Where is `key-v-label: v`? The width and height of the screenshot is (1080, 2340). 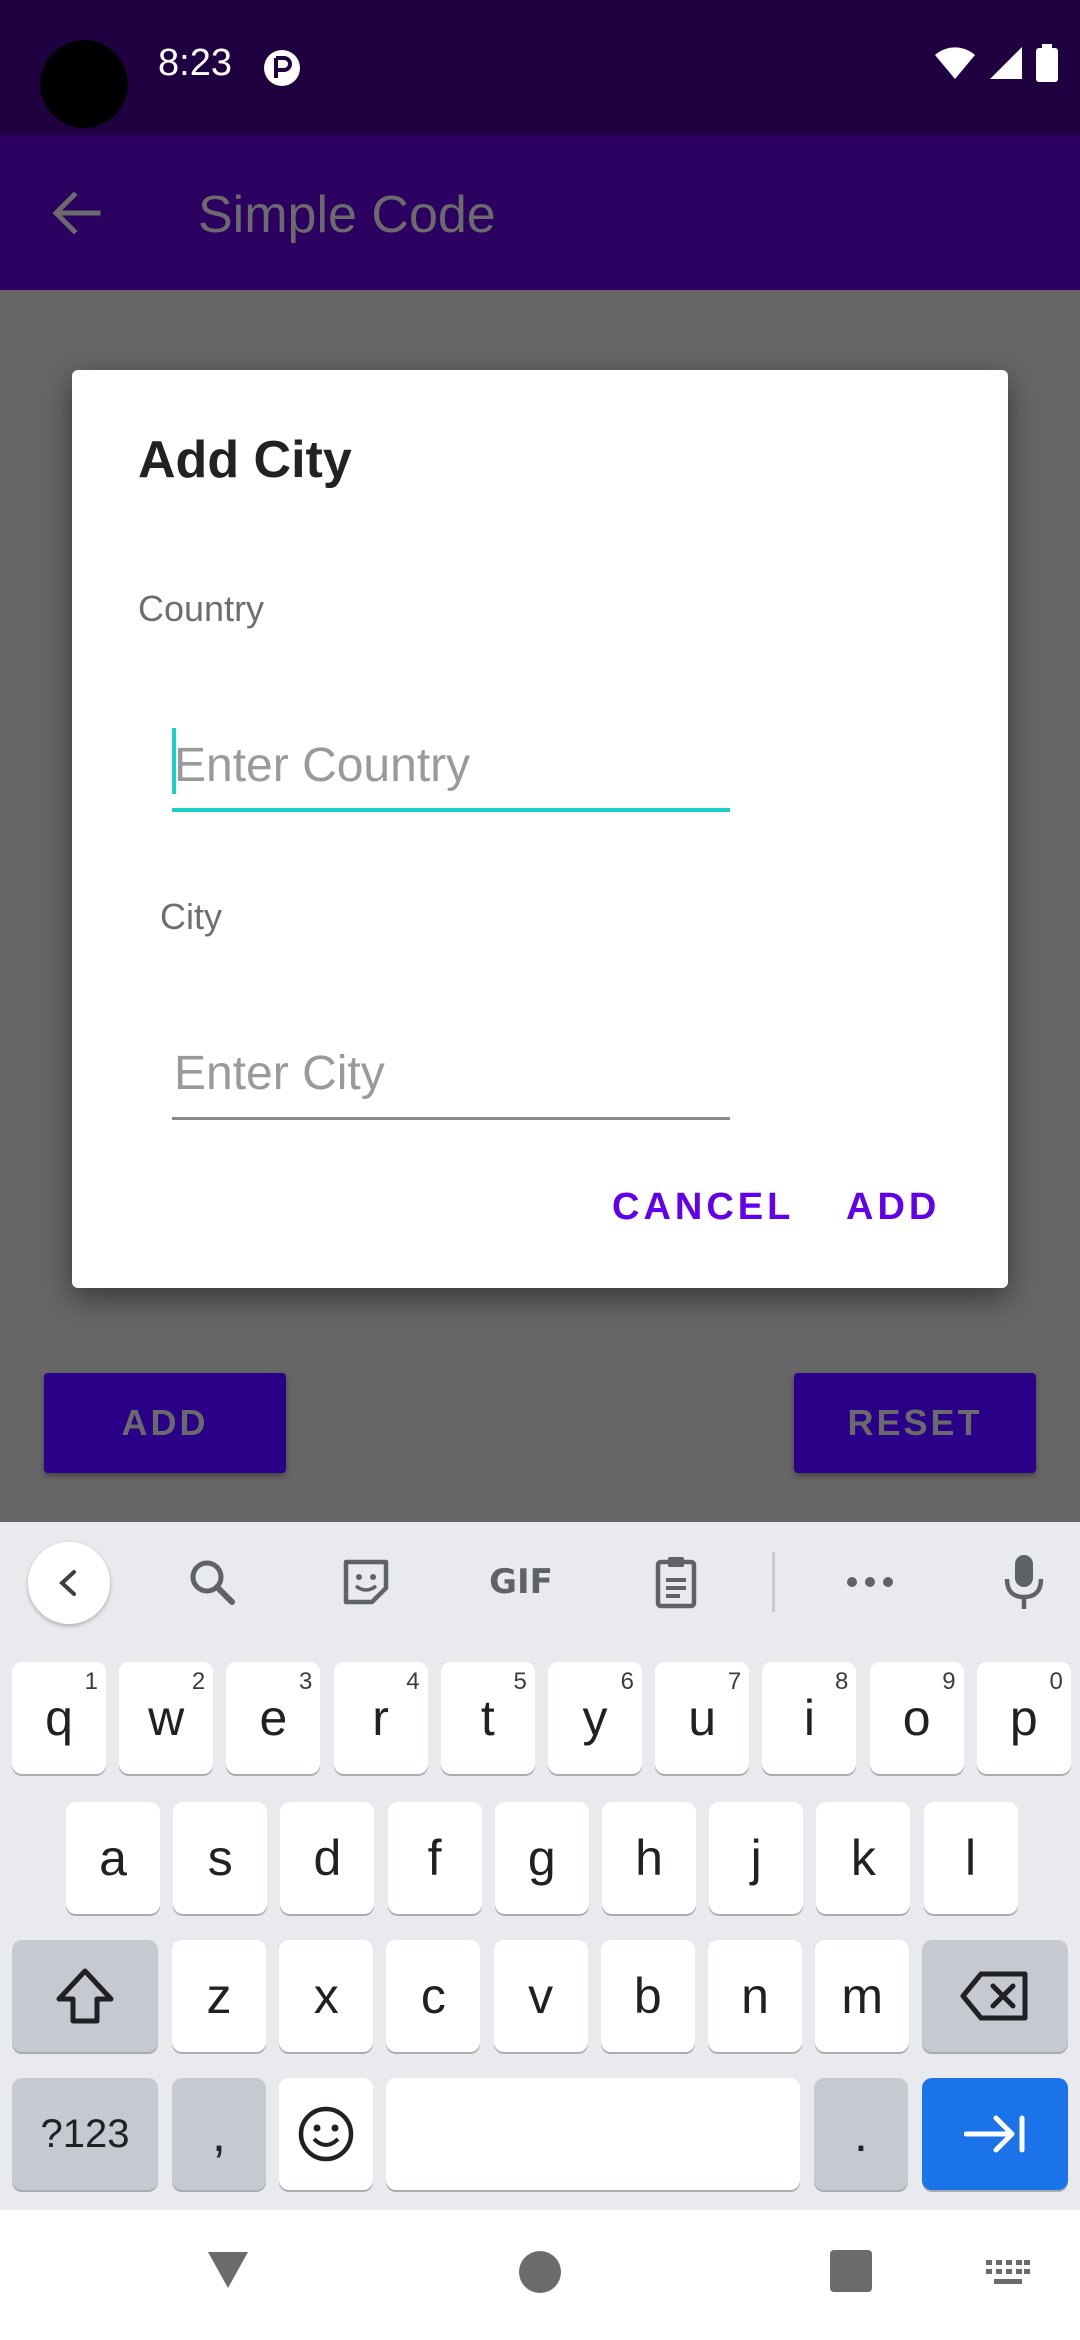 key-v-label: v is located at coordinates (541, 1996).